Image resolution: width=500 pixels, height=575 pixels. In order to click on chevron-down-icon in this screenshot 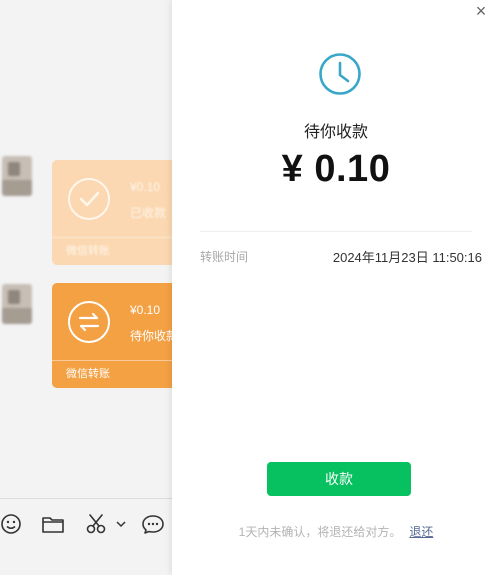, I will do `click(121, 524)`.